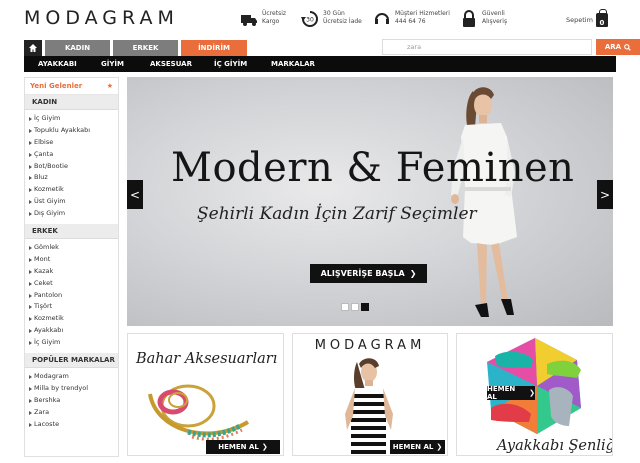 The height and width of the screenshot is (463, 640). What do you see at coordinates (71, 102) in the screenshot?
I see `women-section-heading: KADIN` at bounding box center [71, 102].